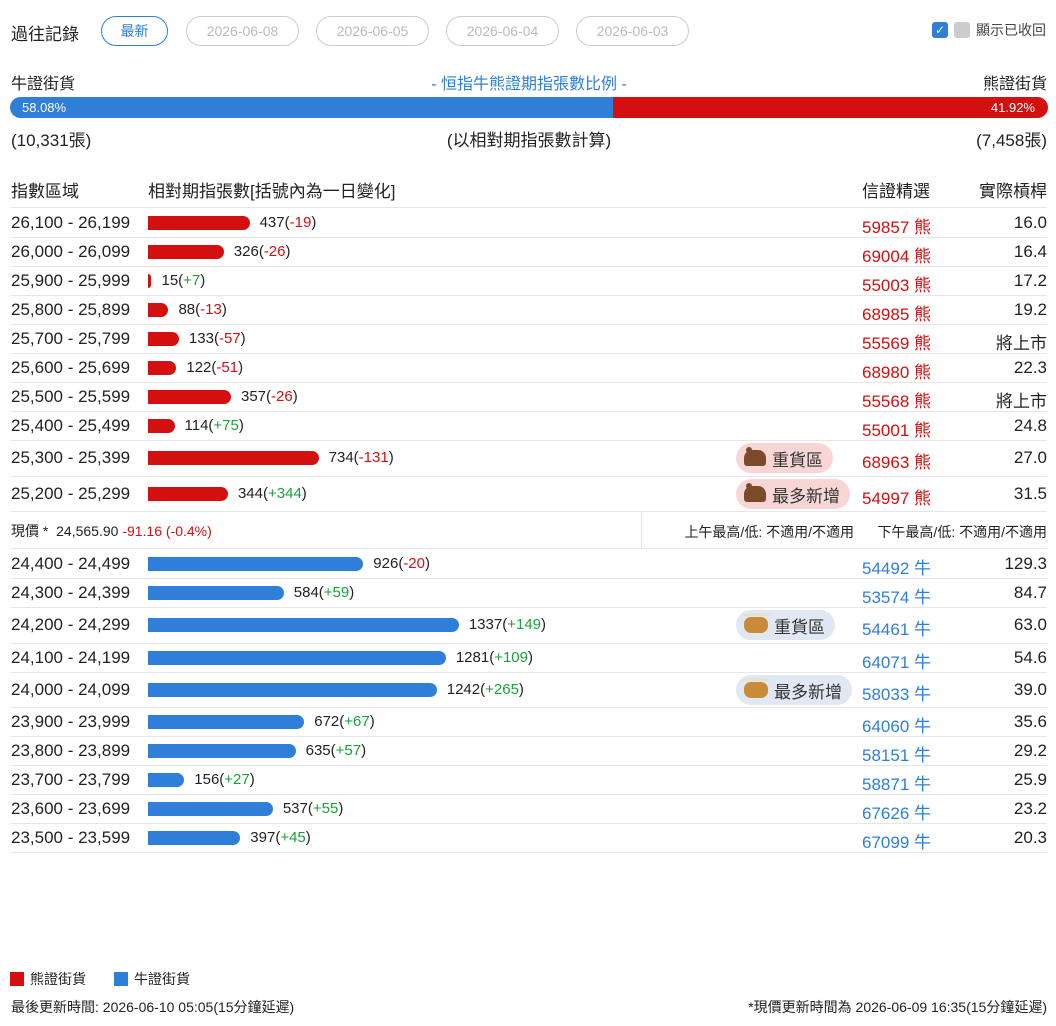 Image resolution: width=1056 pixels, height=1026 pixels. I want to click on quantity-value: 397, so click(263, 837).